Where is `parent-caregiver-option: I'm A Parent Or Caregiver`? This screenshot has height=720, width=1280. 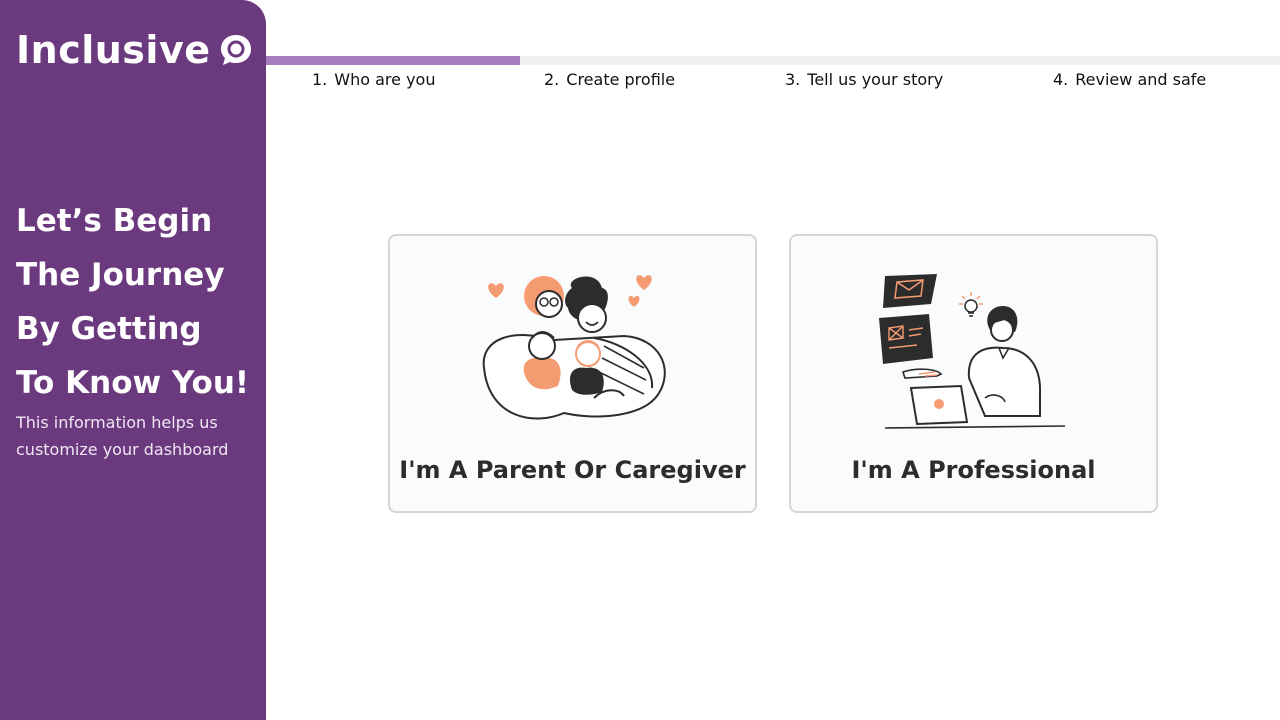 parent-caregiver-option: I'm A Parent Or Caregiver is located at coordinates (572, 373).